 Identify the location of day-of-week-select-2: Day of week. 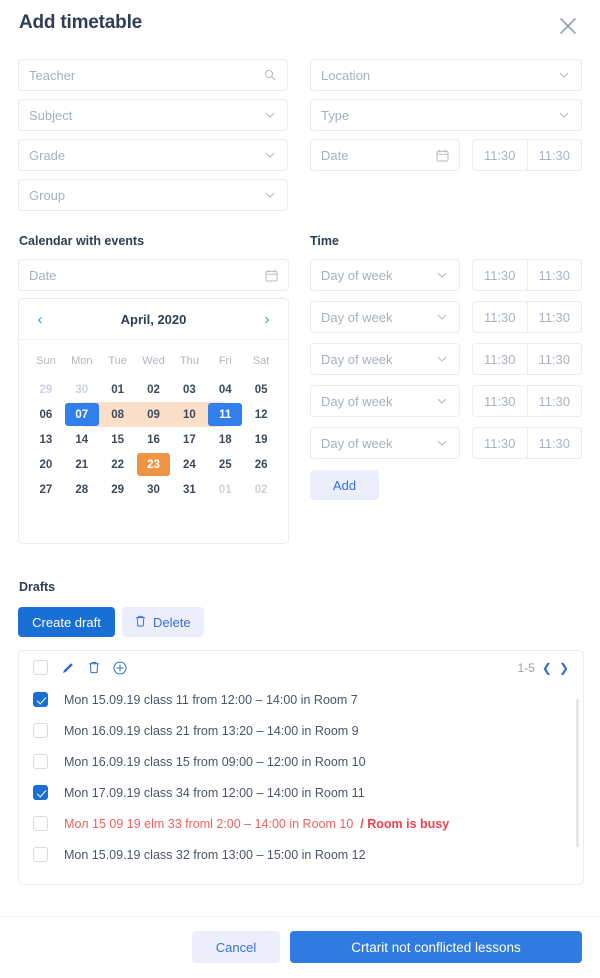
(385, 317).